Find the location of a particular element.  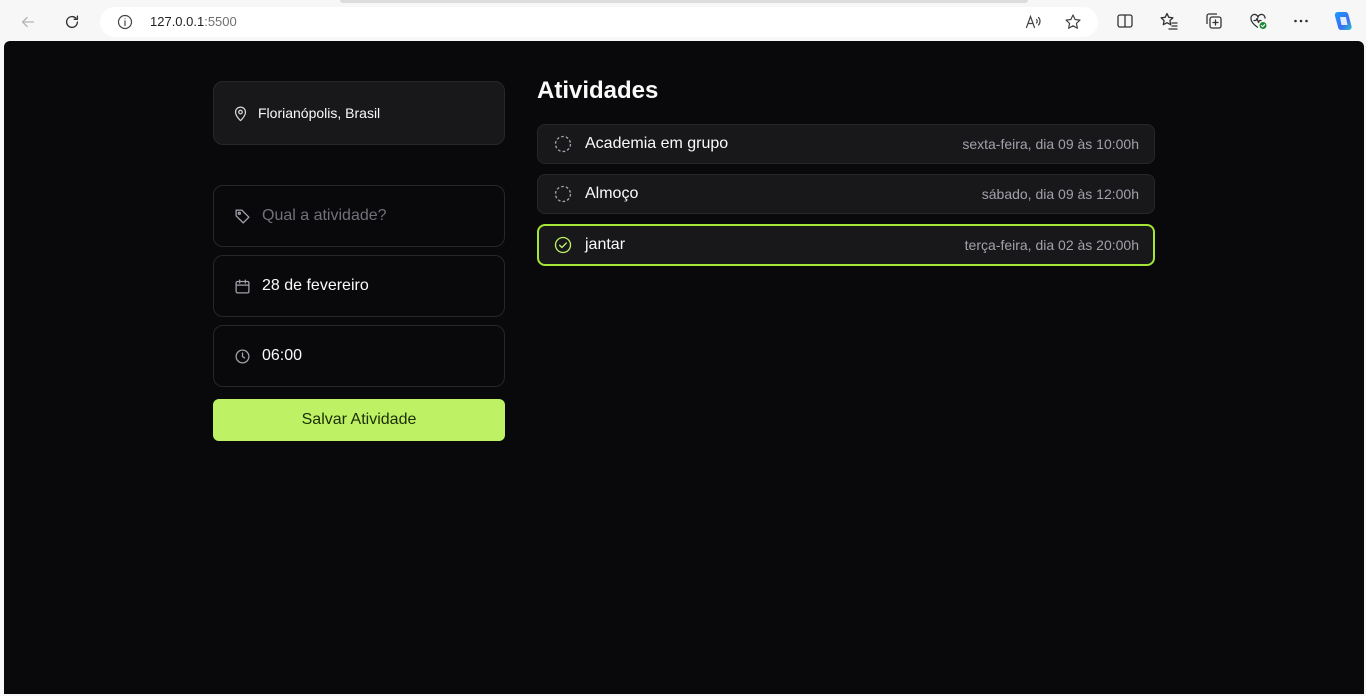

read-aloud-icon is located at coordinates (1033, 22).